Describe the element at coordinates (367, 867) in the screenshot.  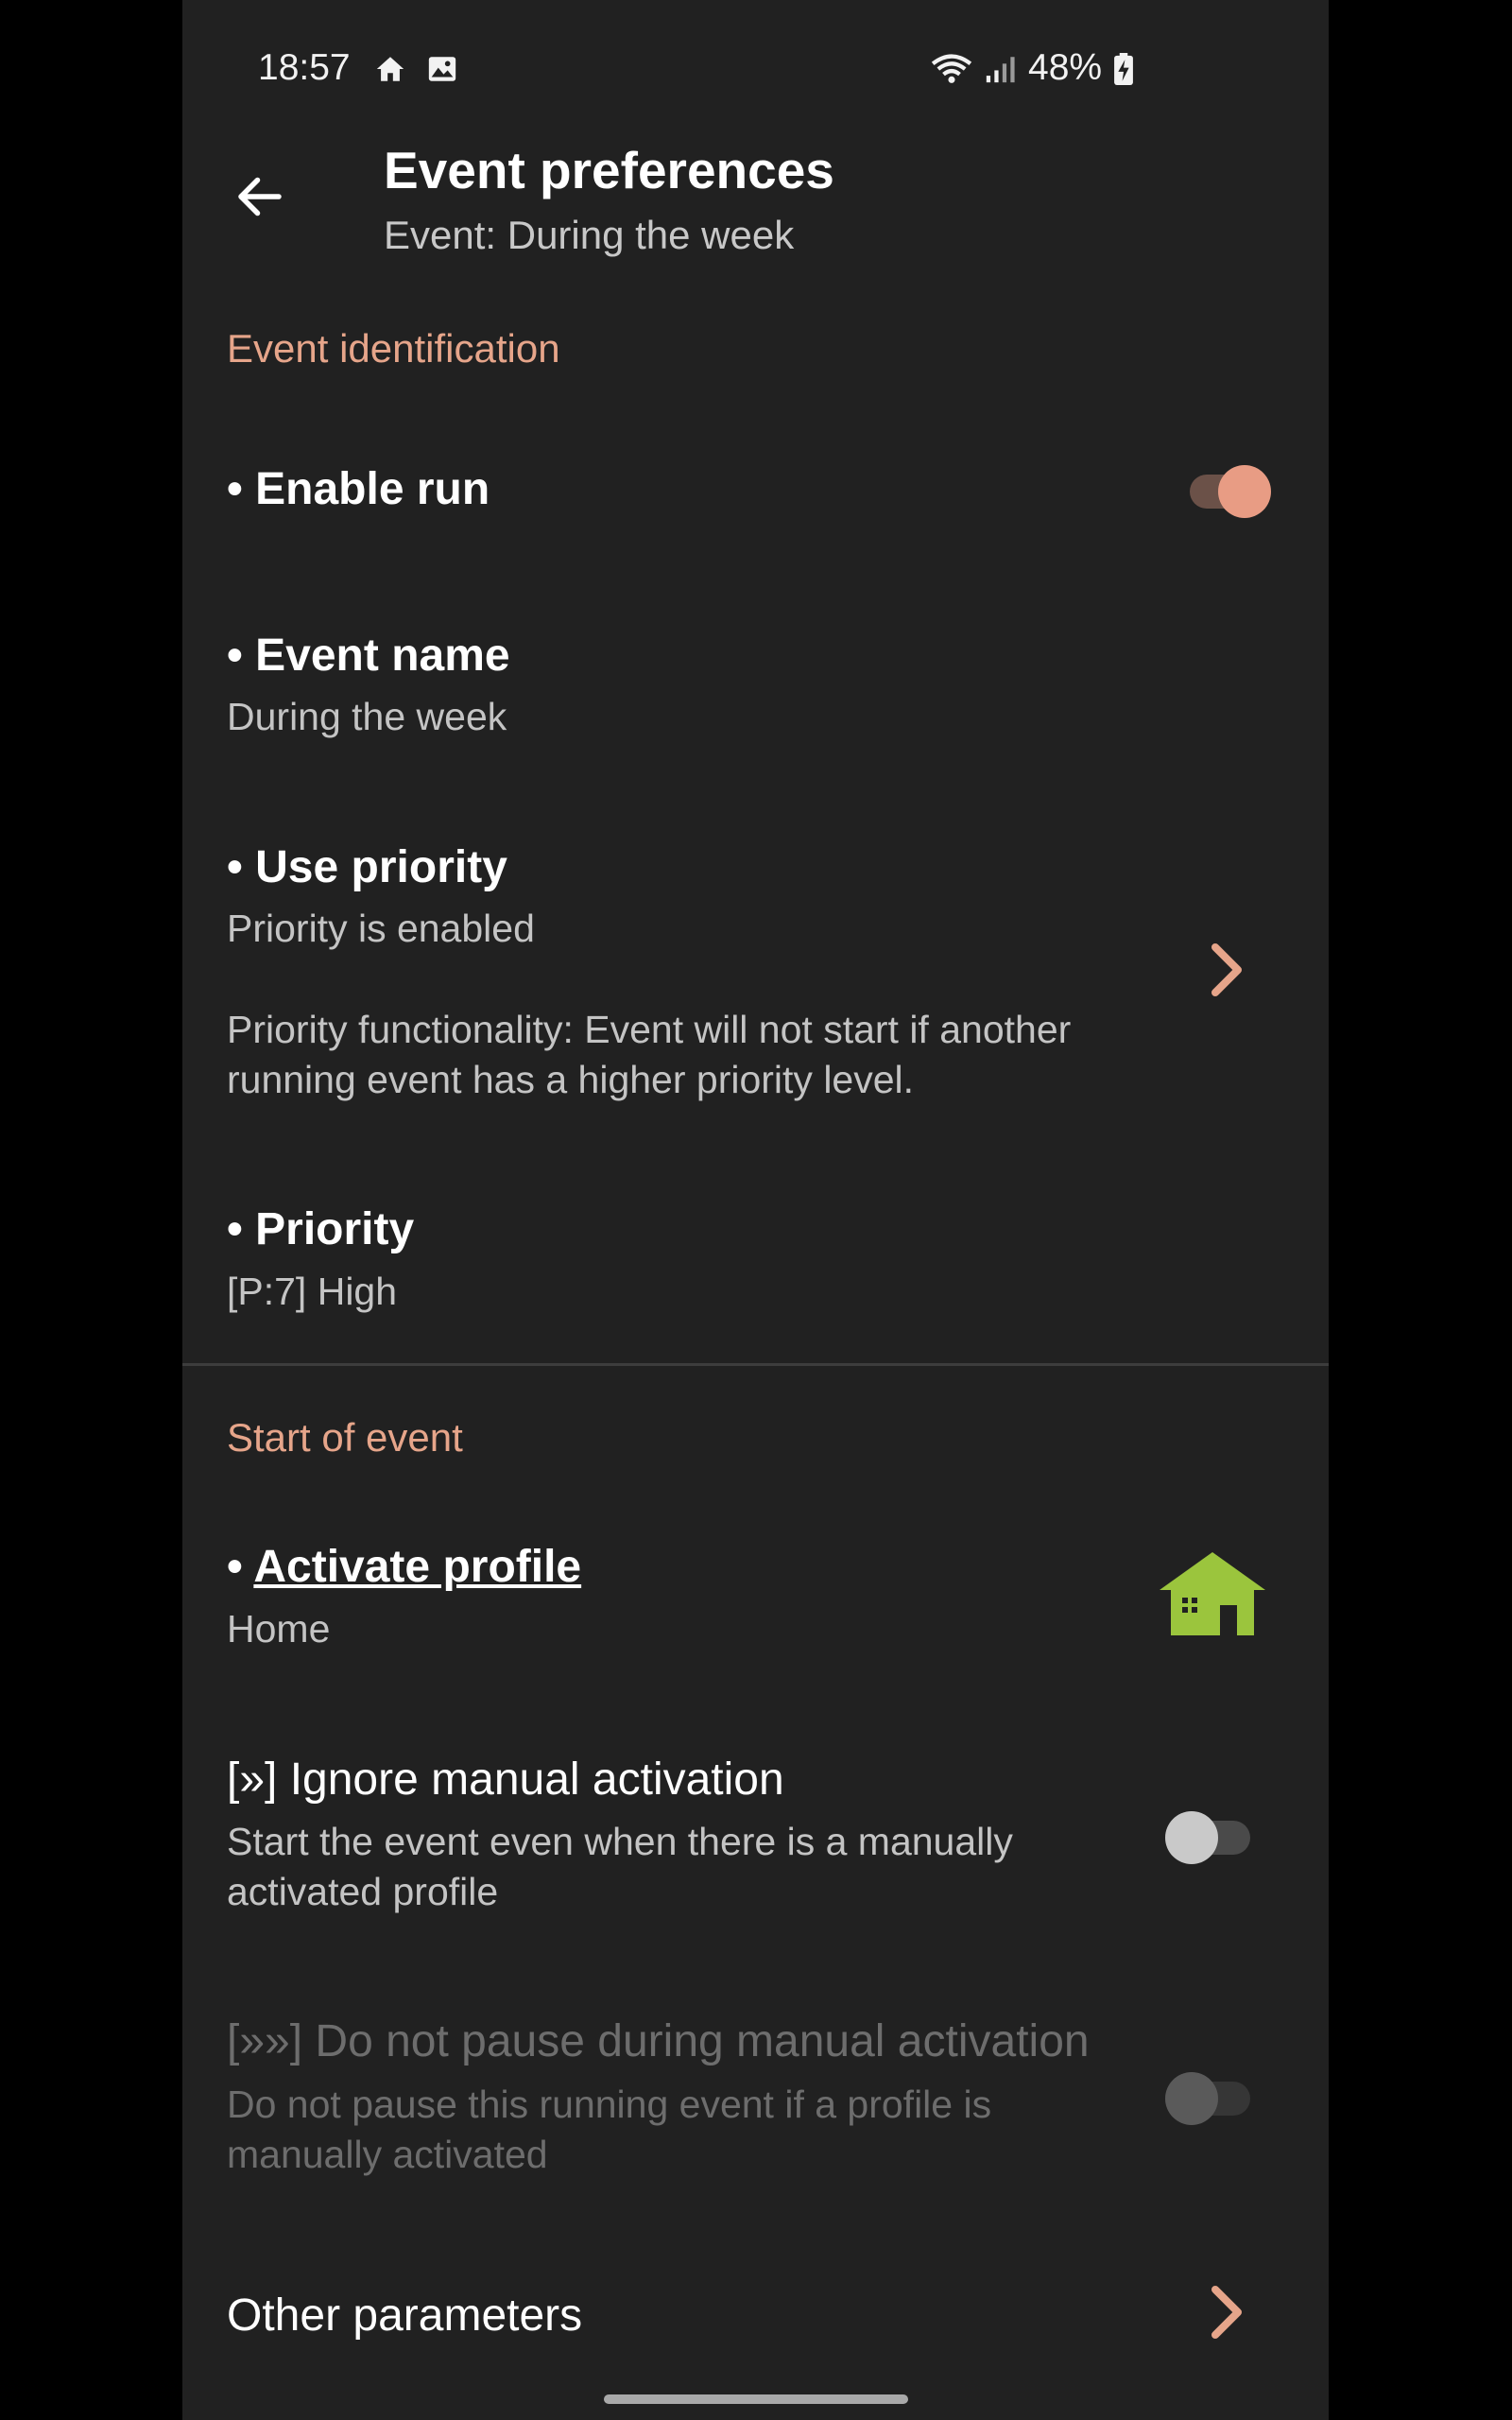
I see `use-priority-title: • Use priority` at that location.